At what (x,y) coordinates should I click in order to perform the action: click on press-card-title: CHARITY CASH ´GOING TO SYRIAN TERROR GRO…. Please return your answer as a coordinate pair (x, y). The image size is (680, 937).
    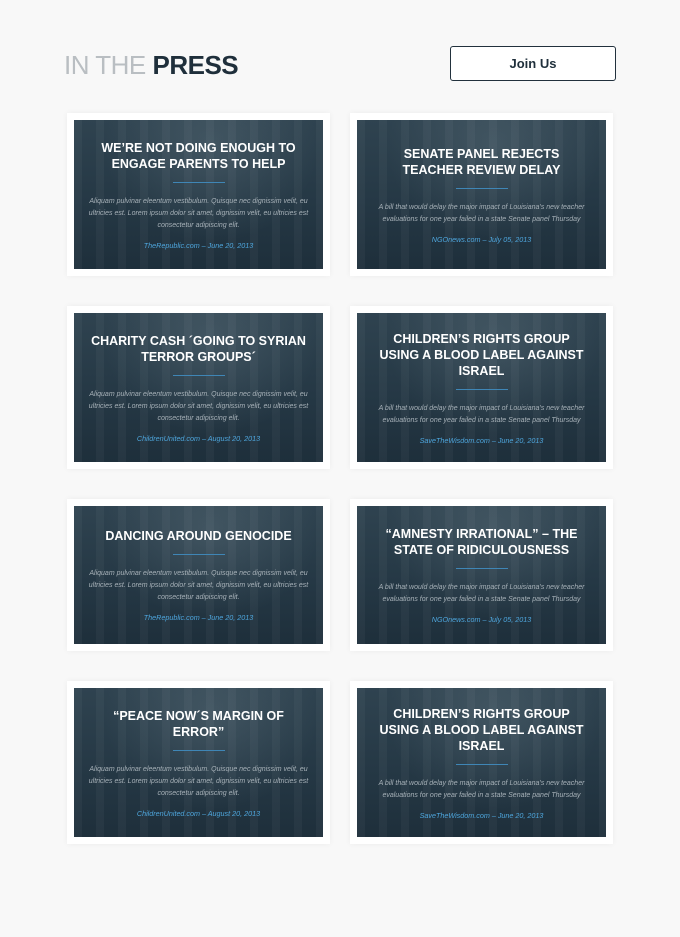
    Looking at the image, I should click on (198, 348).